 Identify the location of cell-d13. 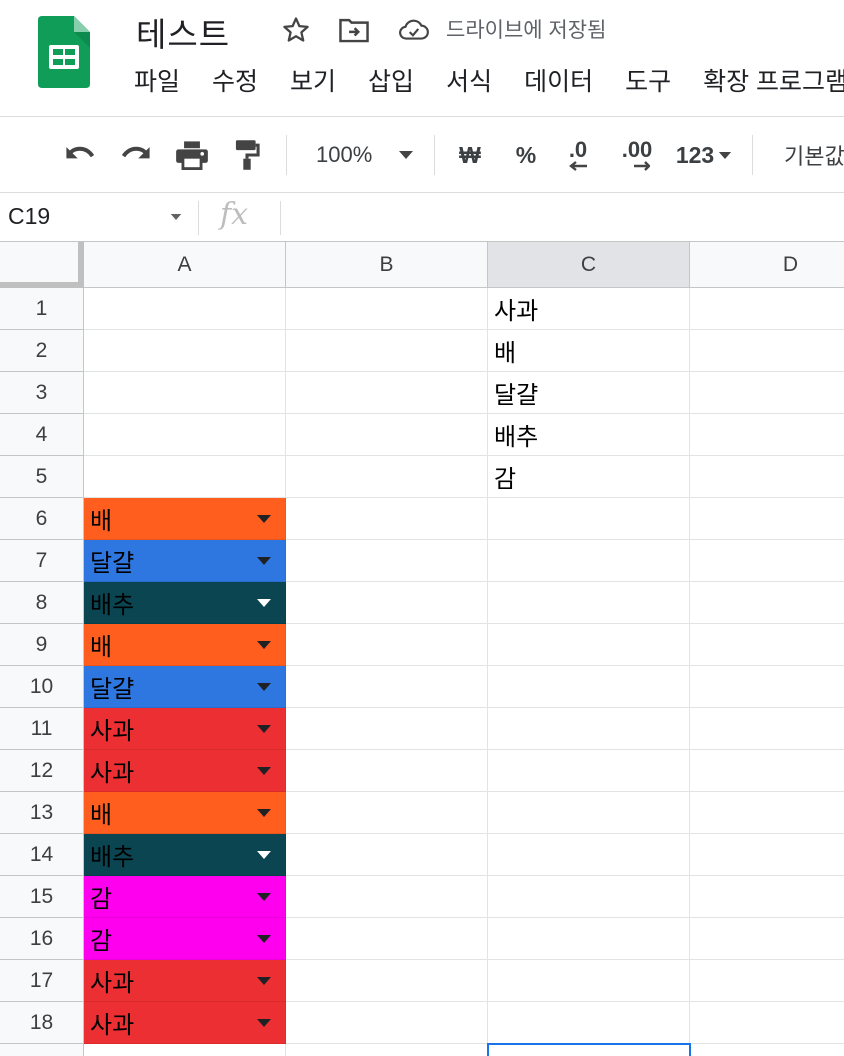
(767, 813).